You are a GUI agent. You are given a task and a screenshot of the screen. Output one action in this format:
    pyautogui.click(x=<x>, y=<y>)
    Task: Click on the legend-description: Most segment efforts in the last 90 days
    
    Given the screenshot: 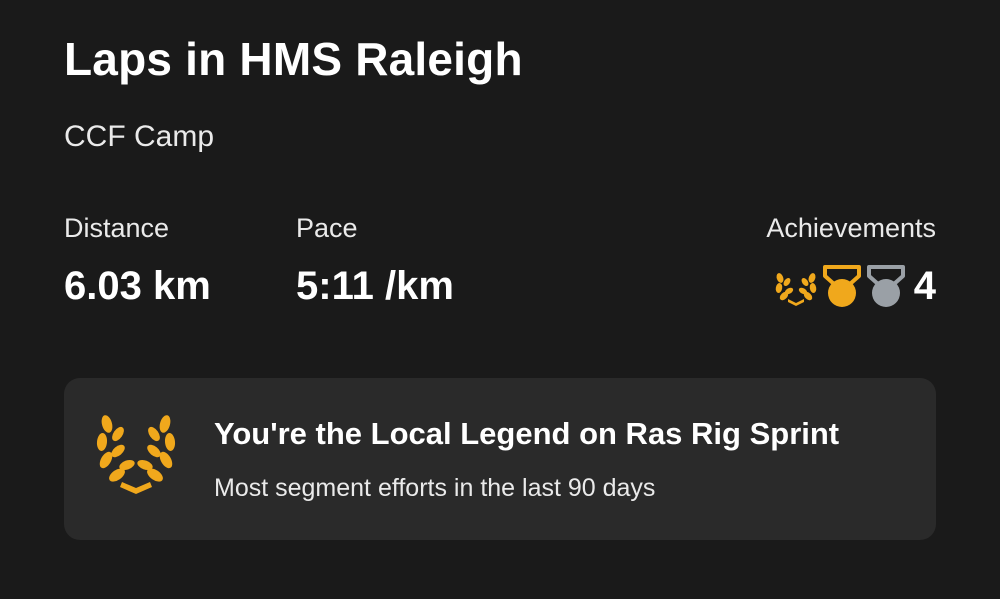 What is the action you would take?
    pyautogui.click(x=435, y=488)
    